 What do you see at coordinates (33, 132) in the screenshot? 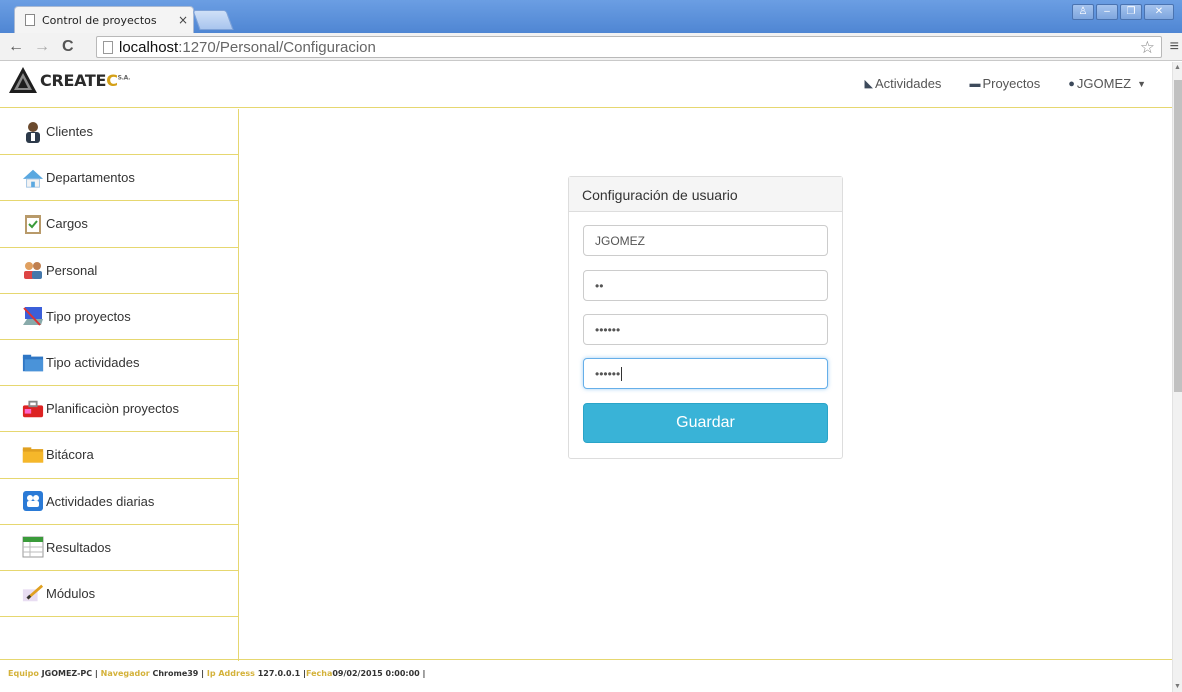
I see `client-icon` at bounding box center [33, 132].